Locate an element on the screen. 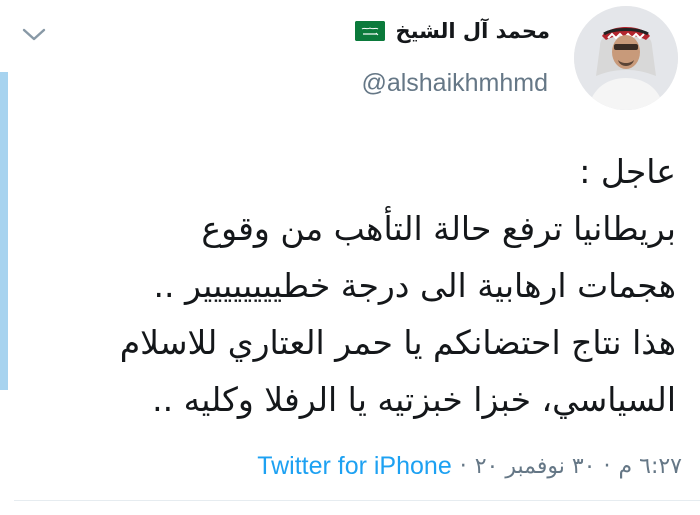 This screenshot has width=700, height=515. tweet-source-link: Twitter for iPhone is located at coordinates (354, 466).